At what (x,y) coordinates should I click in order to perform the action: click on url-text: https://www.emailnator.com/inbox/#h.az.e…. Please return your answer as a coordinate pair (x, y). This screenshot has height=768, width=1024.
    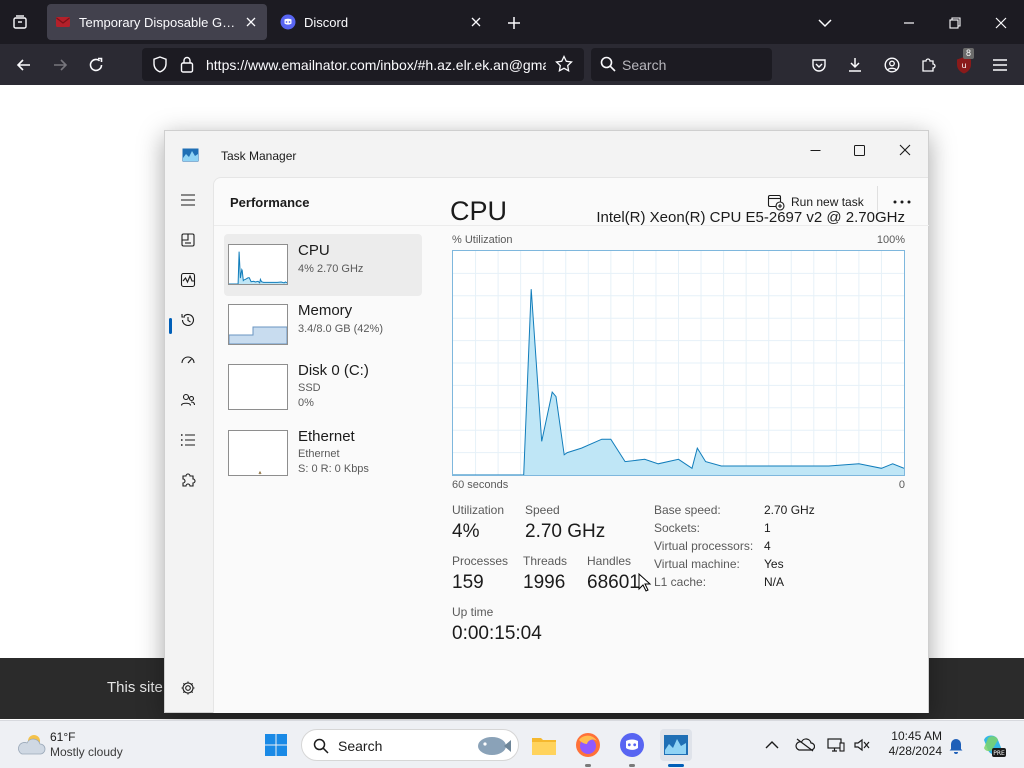
    Looking at the image, I should click on (376, 65).